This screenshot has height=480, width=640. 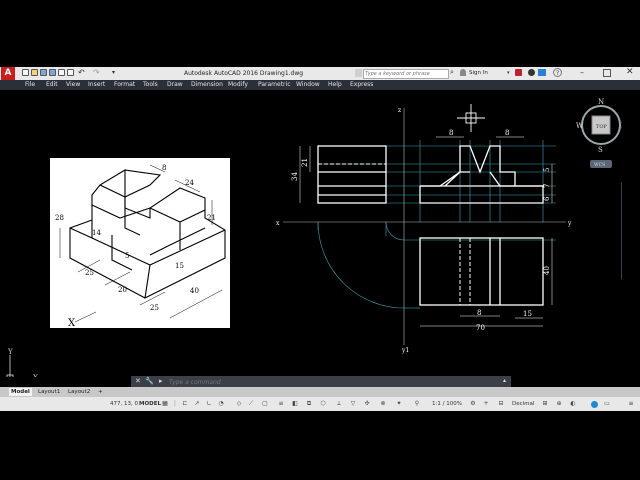 What do you see at coordinates (323, 404) in the screenshot?
I see `3d-object-snap-icon: ⬡` at bounding box center [323, 404].